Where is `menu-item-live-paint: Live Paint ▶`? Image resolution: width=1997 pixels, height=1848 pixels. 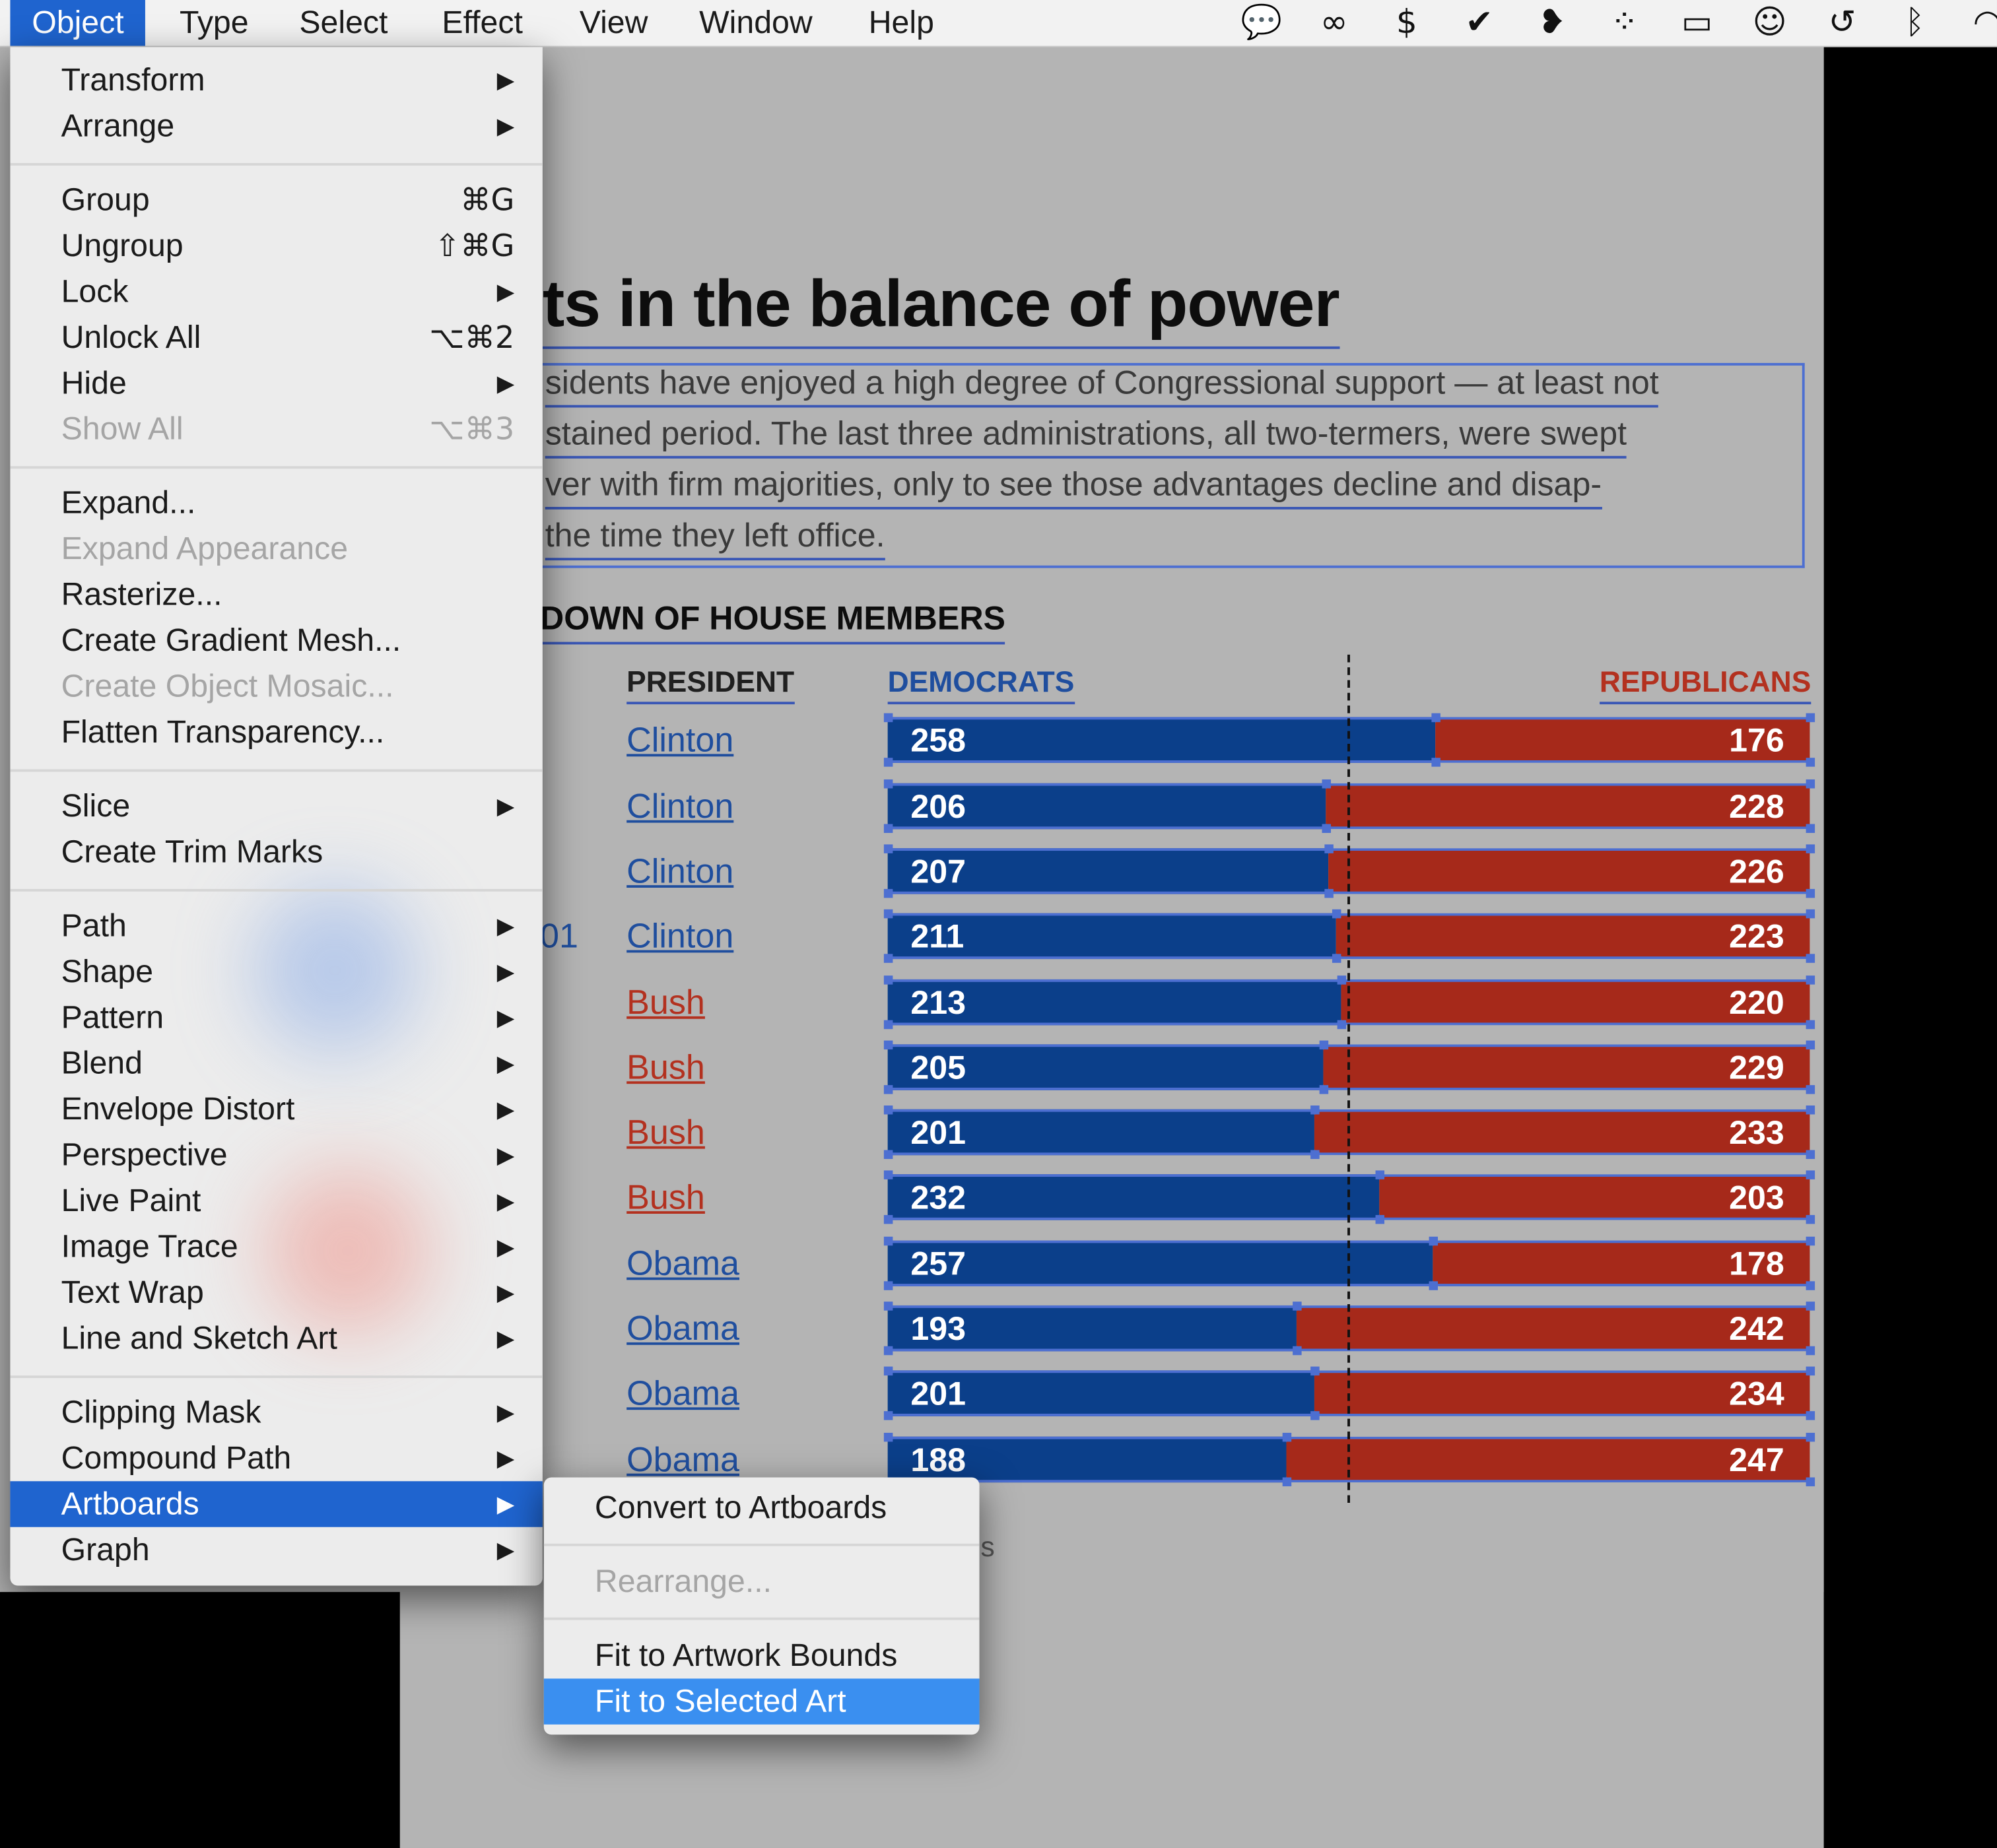 menu-item-live-paint: Live Paint ▶ is located at coordinates (276, 1201).